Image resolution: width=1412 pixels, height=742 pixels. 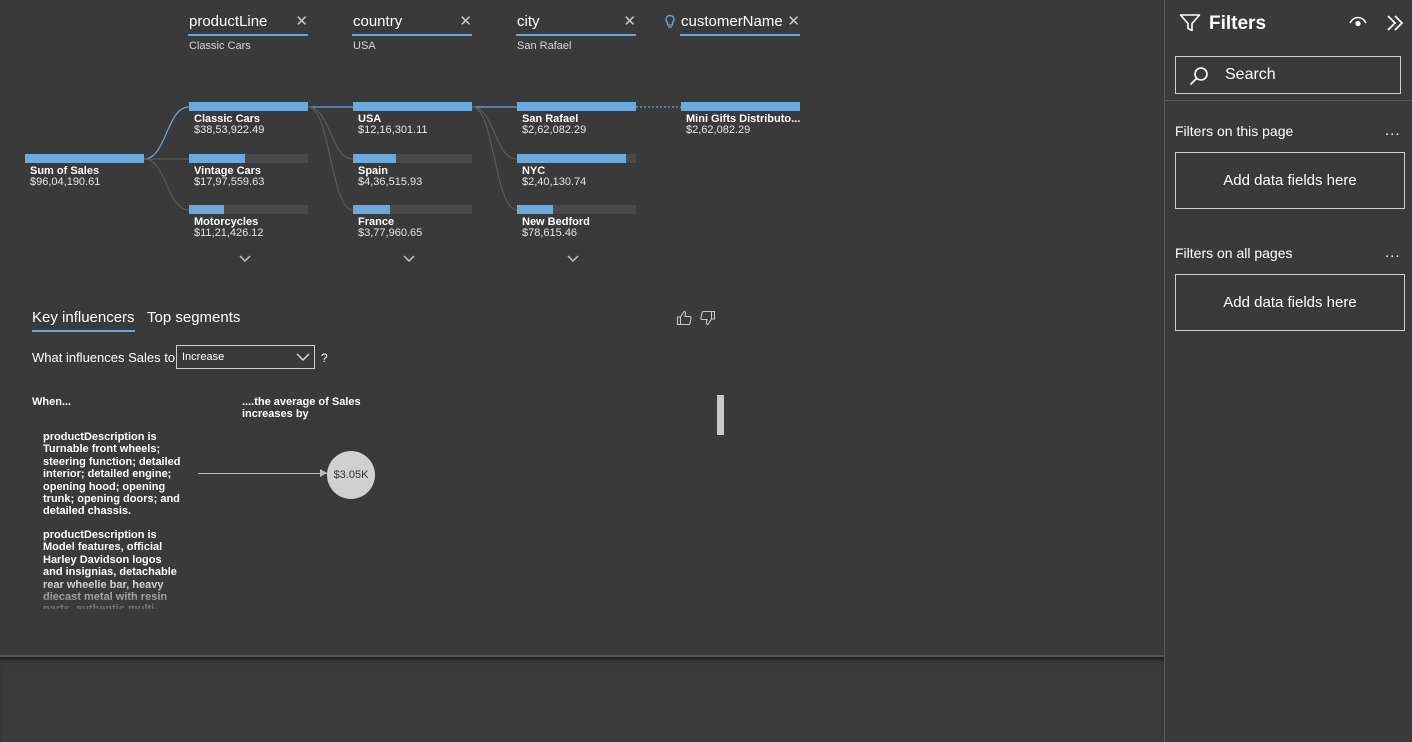 What do you see at coordinates (229, 182) in the screenshot?
I see `node-value: $17,97,559.63` at bounding box center [229, 182].